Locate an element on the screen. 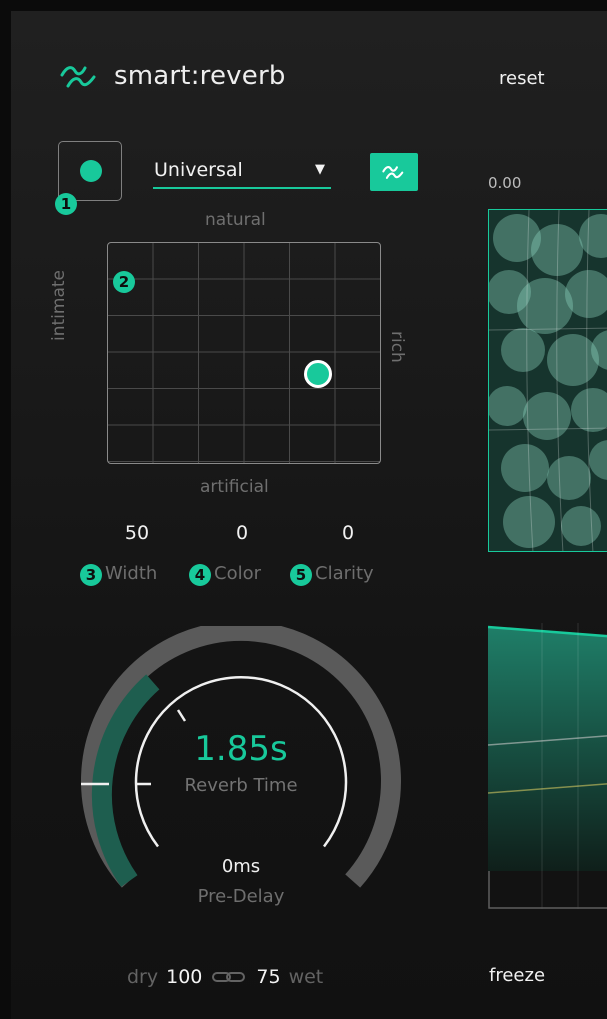  dry-wet-control: dry 100 75 wet is located at coordinates (225, 977).